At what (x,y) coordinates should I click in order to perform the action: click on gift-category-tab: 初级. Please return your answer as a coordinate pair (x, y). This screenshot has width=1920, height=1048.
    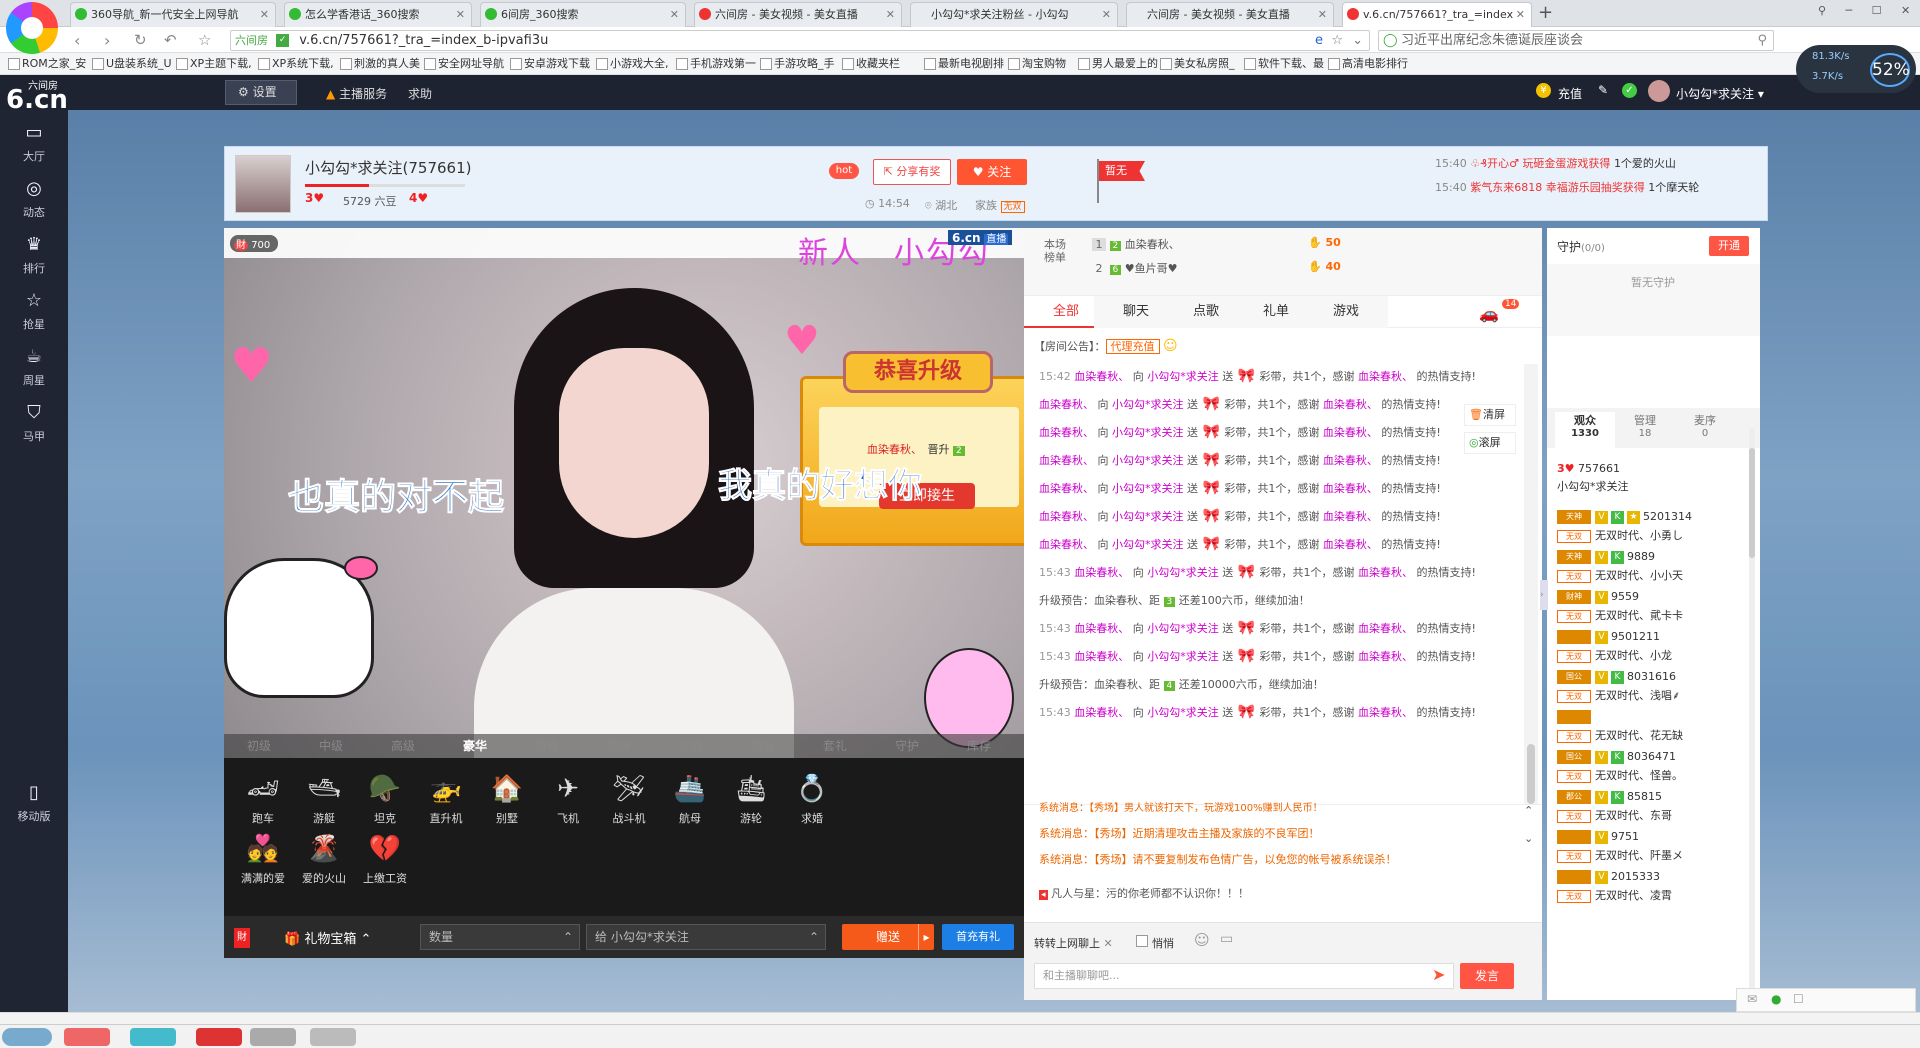
    Looking at the image, I should click on (259, 746).